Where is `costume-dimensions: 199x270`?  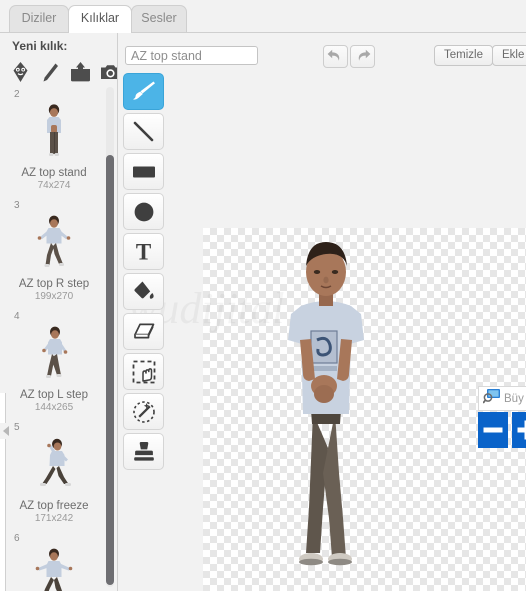 costume-dimensions: 199x270 is located at coordinates (54, 296).